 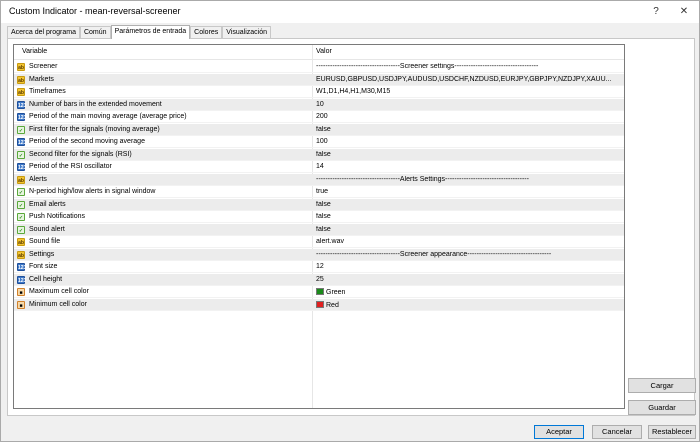 I want to click on parameter-row: ✓ Sound alert false, so click(x=319, y=229).